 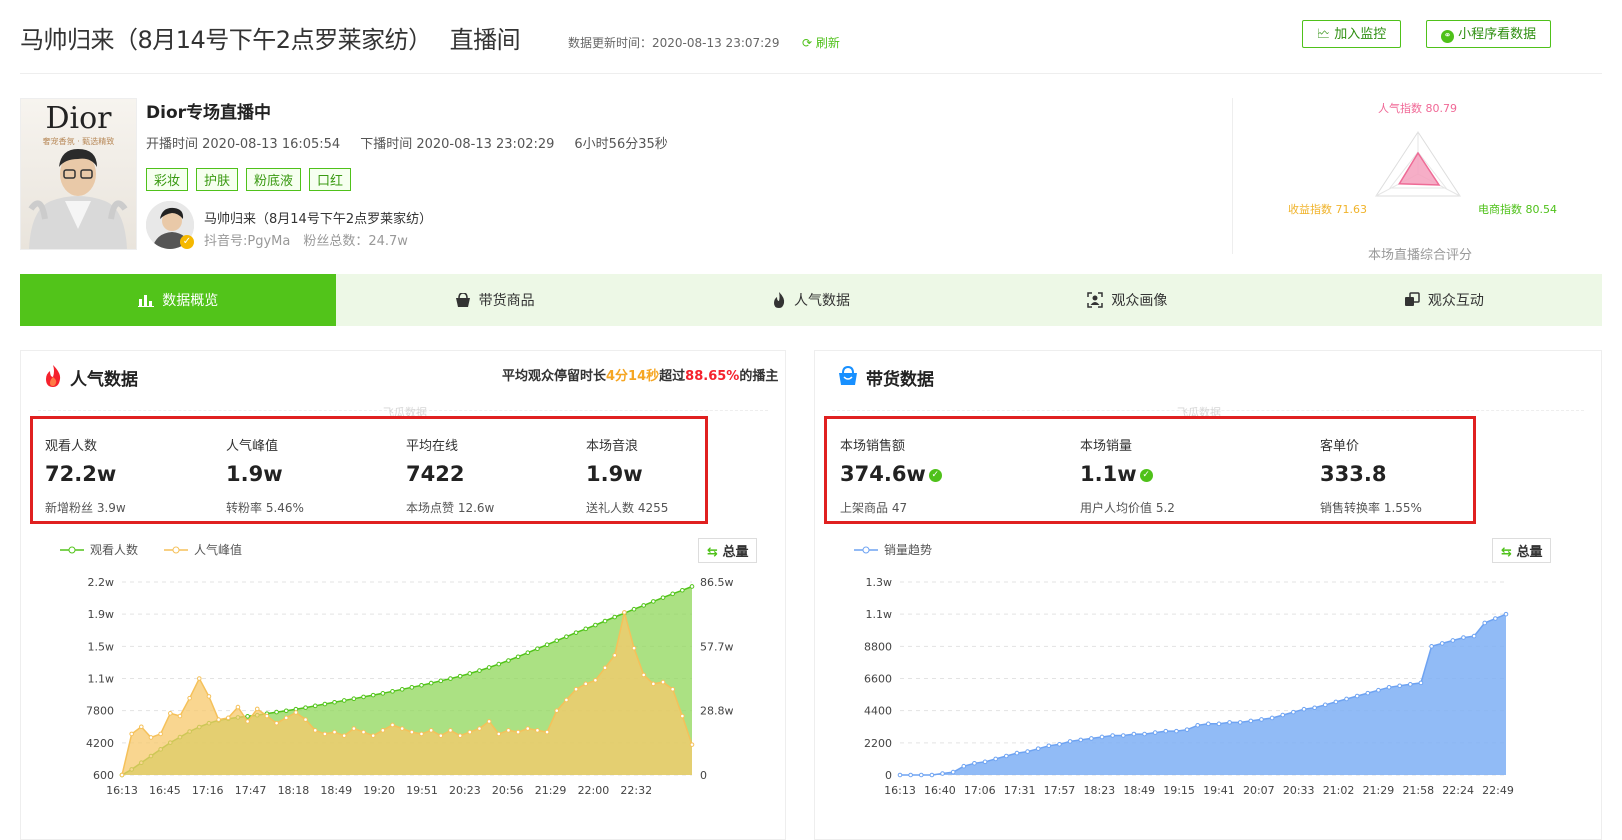 I want to click on radar-ecommerce-label: 电商指数 80.54, so click(x=1517, y=209).